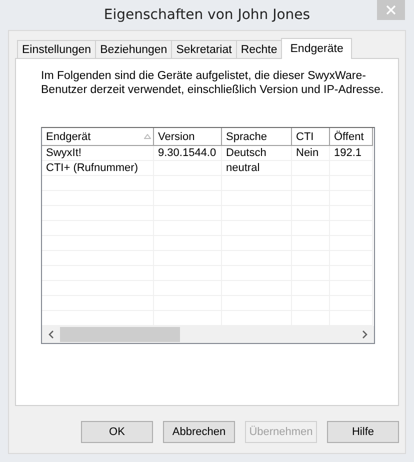 Image resolution: width=414 pixels, height=462 pixels. Describe the element at coordinates (117, 432) in the screenshot. I see `dialog-button: OK` at that location.